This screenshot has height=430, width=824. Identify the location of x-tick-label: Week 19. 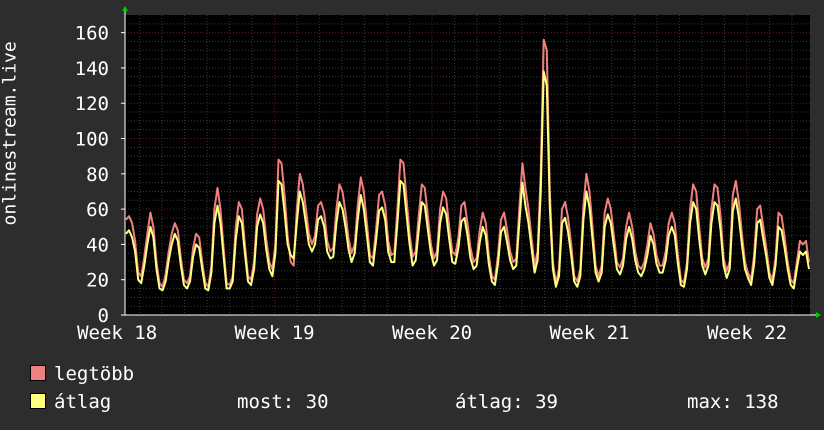
(275, 333).